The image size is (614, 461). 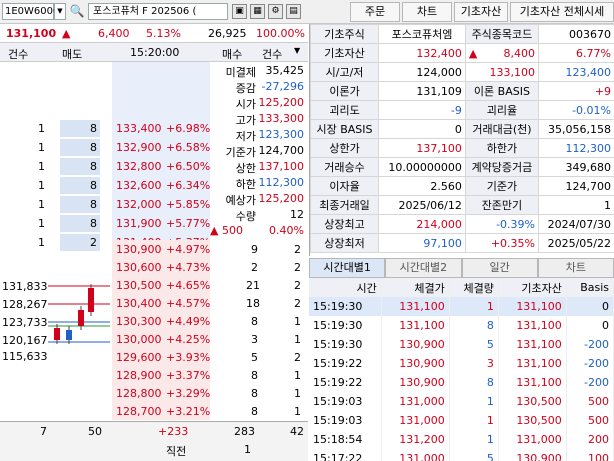 What do you see at coordinates (139, 204) in the screenshot?
I see `ask-price: 132,000` at bounding box center [139, 204].